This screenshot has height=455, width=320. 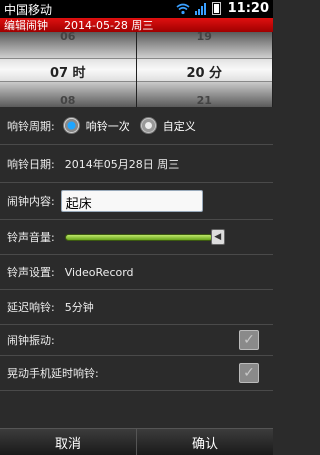 I want to click on volume-row: 铃声音量: ◀, so click(x=136, y=237).